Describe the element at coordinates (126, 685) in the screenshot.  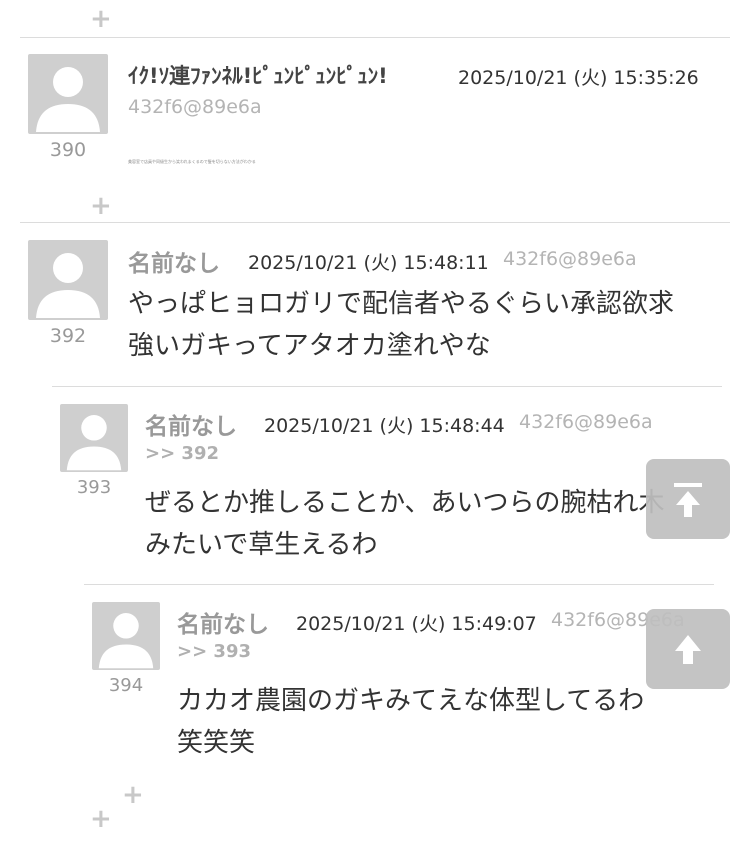
I see `post-number: 394` at that location.